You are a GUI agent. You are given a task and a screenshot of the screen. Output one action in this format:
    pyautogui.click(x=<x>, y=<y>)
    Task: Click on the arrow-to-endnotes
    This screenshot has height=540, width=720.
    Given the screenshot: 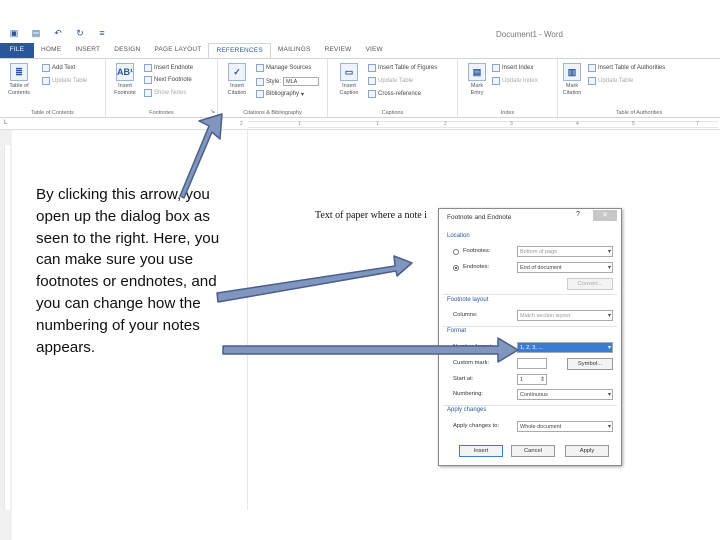 What is the action you would take?
    pyautogui.click(x=314, y=279)
    